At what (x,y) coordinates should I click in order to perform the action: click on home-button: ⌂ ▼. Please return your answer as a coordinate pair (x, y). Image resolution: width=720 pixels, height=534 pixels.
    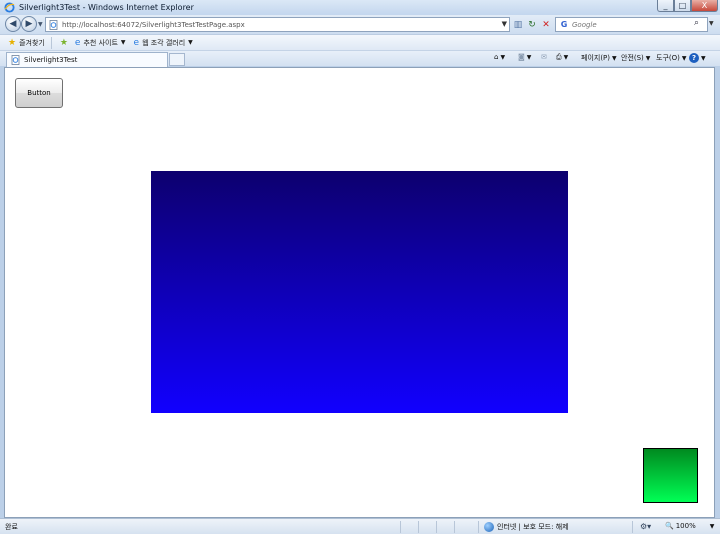
    Looking at the image, I should click on (499, 57).